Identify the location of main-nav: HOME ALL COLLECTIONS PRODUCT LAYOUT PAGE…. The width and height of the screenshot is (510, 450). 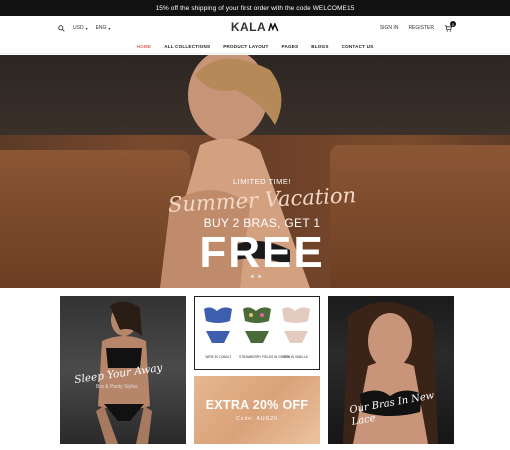
(255, 47).